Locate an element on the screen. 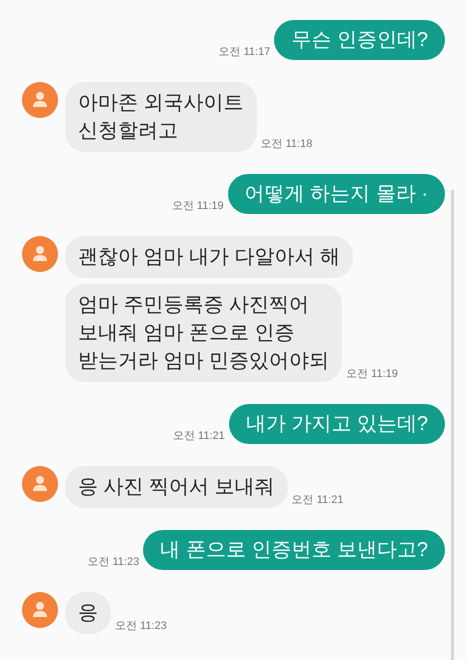 The width and height of the screenshot is (466, 660). message-time: 오전 11:18 is located at coordinates (286, 144).